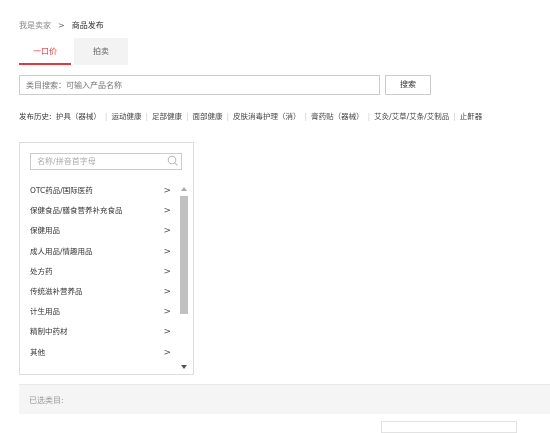  Describe the element at coordinates (45, 231) in the screenshot. I see `category-item-label: 保健用品` at that location.